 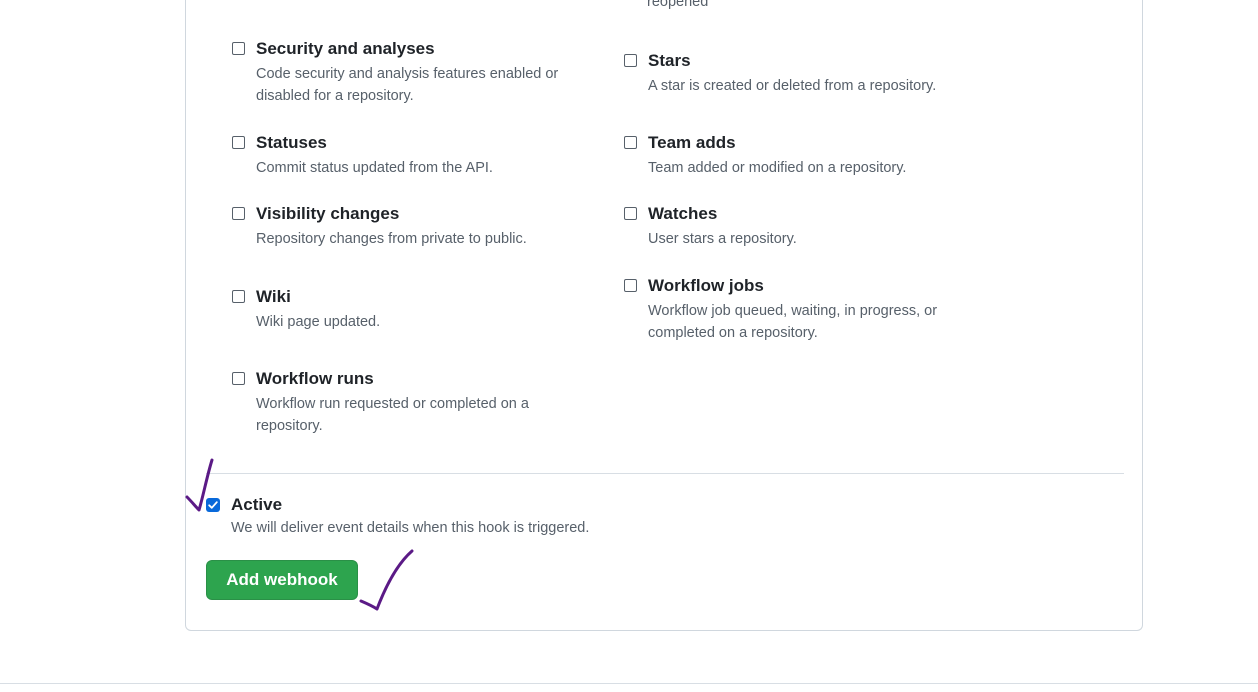 What do you see at coordinates (315, 378) in the screenshot?
I see `event-title: Workflow runs` at bounding box center [315, 378].